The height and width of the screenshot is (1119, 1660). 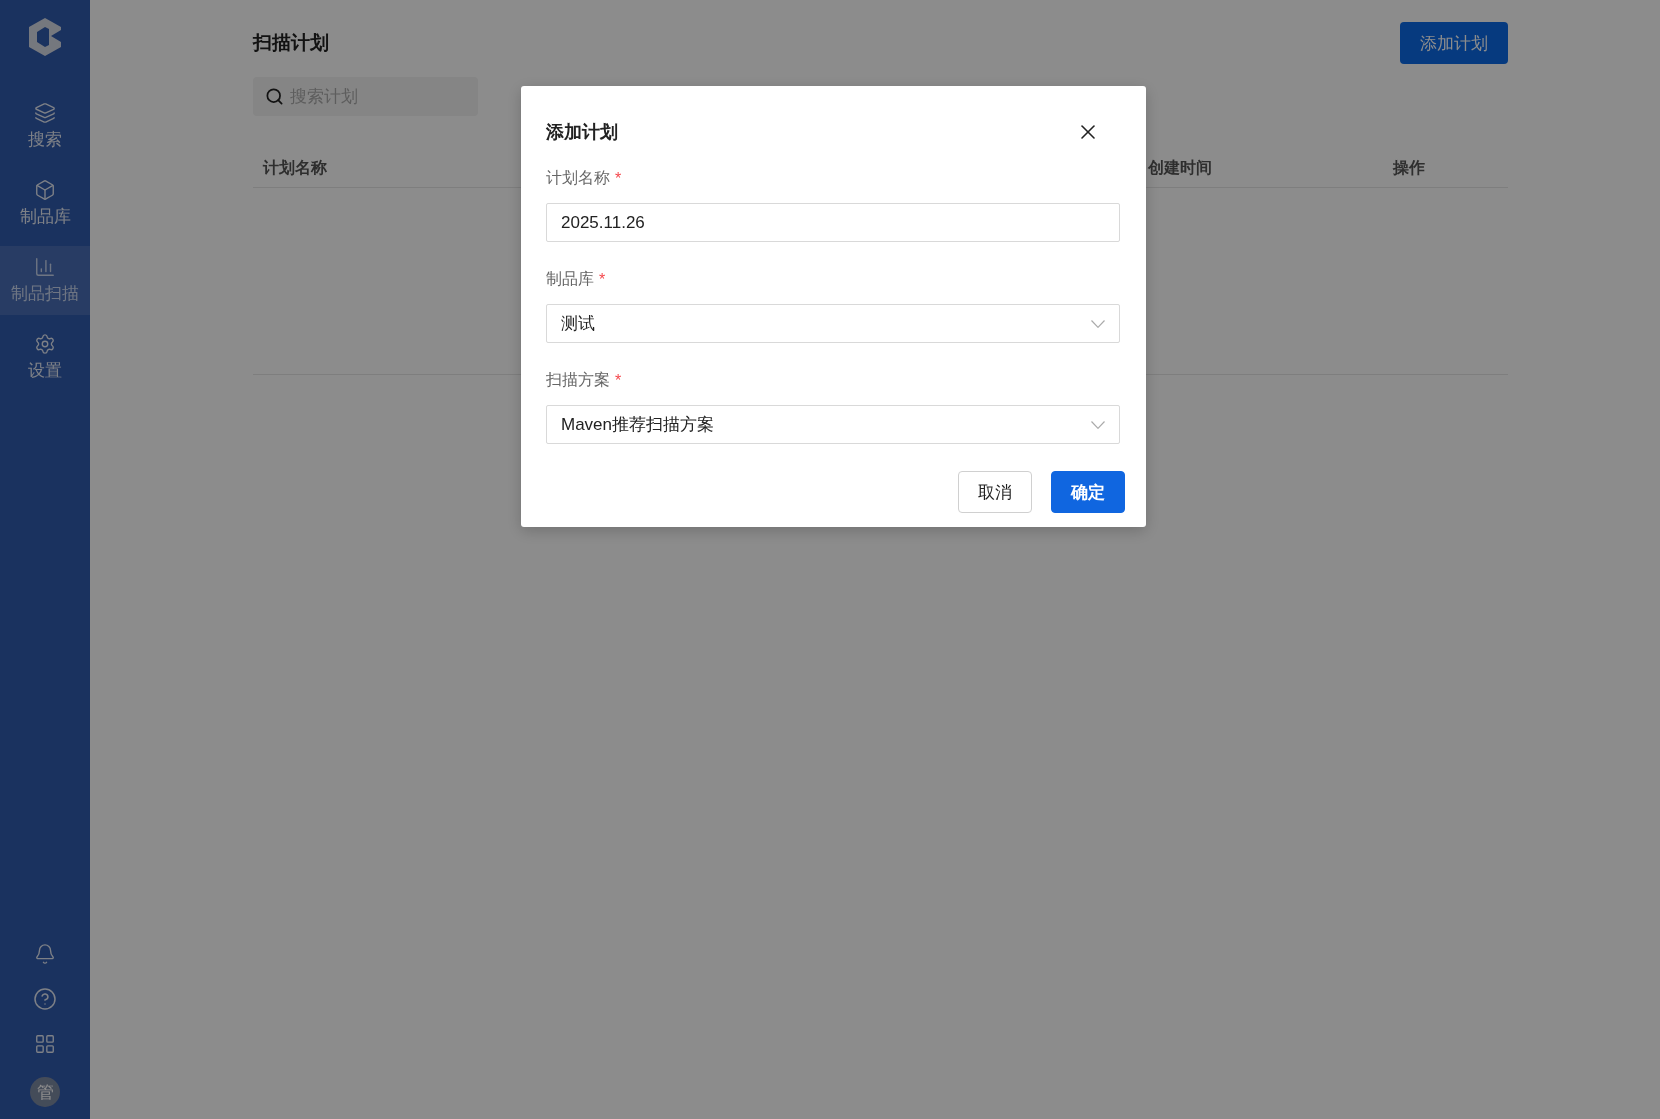 I want to click on input-field: 2025.11.26, so click(x=833, y=222).